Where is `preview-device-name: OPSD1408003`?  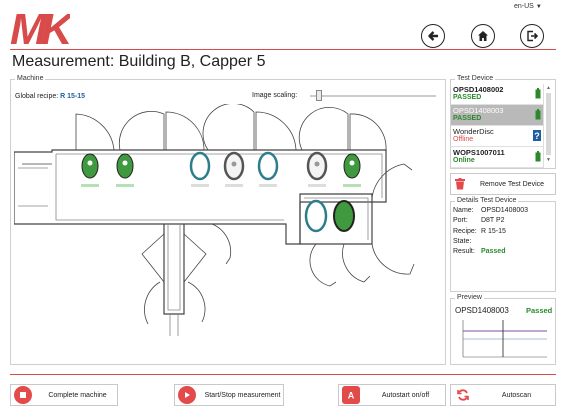 preview-device-name: OPSD1408003 is located at coordinates (482, 310).